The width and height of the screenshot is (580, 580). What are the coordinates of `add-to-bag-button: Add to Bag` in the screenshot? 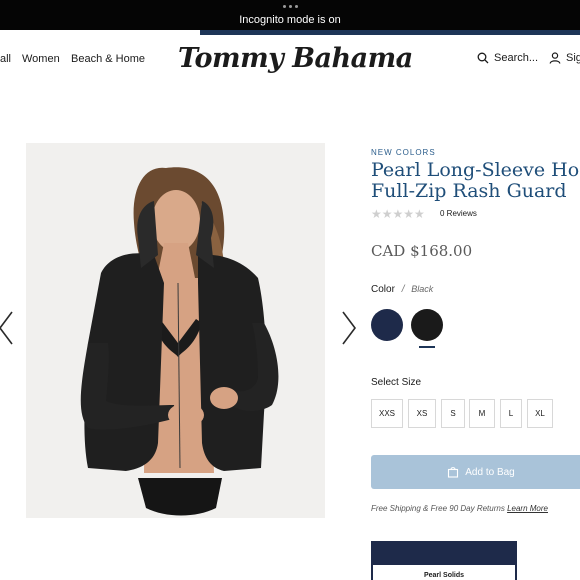 It's located at (475, 472).